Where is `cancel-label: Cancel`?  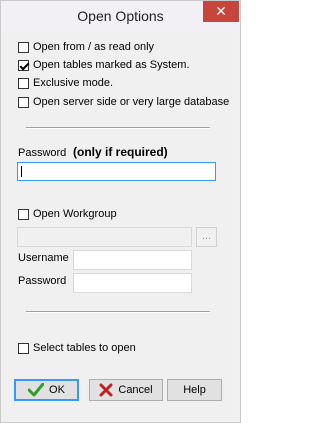
cancel-label: Cancel is located at coordinates (135, 390).